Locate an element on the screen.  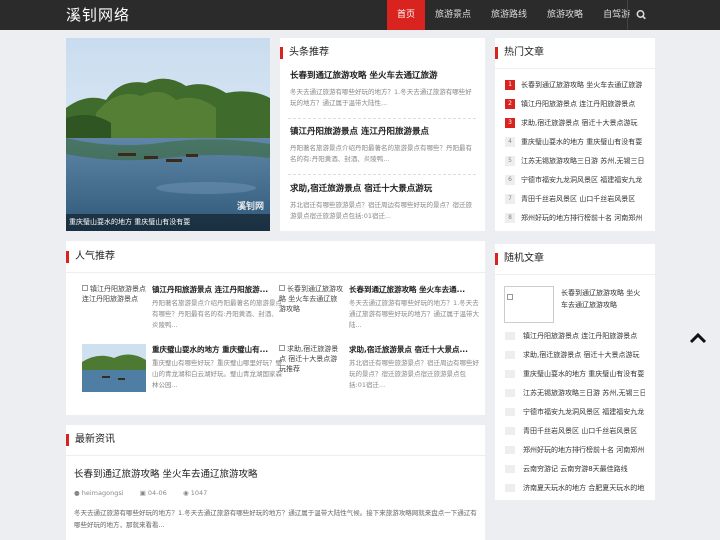
random-article-item: 青田千丝岩风景区 山口千丝岩风景区 is located at coordinates (575, 432).